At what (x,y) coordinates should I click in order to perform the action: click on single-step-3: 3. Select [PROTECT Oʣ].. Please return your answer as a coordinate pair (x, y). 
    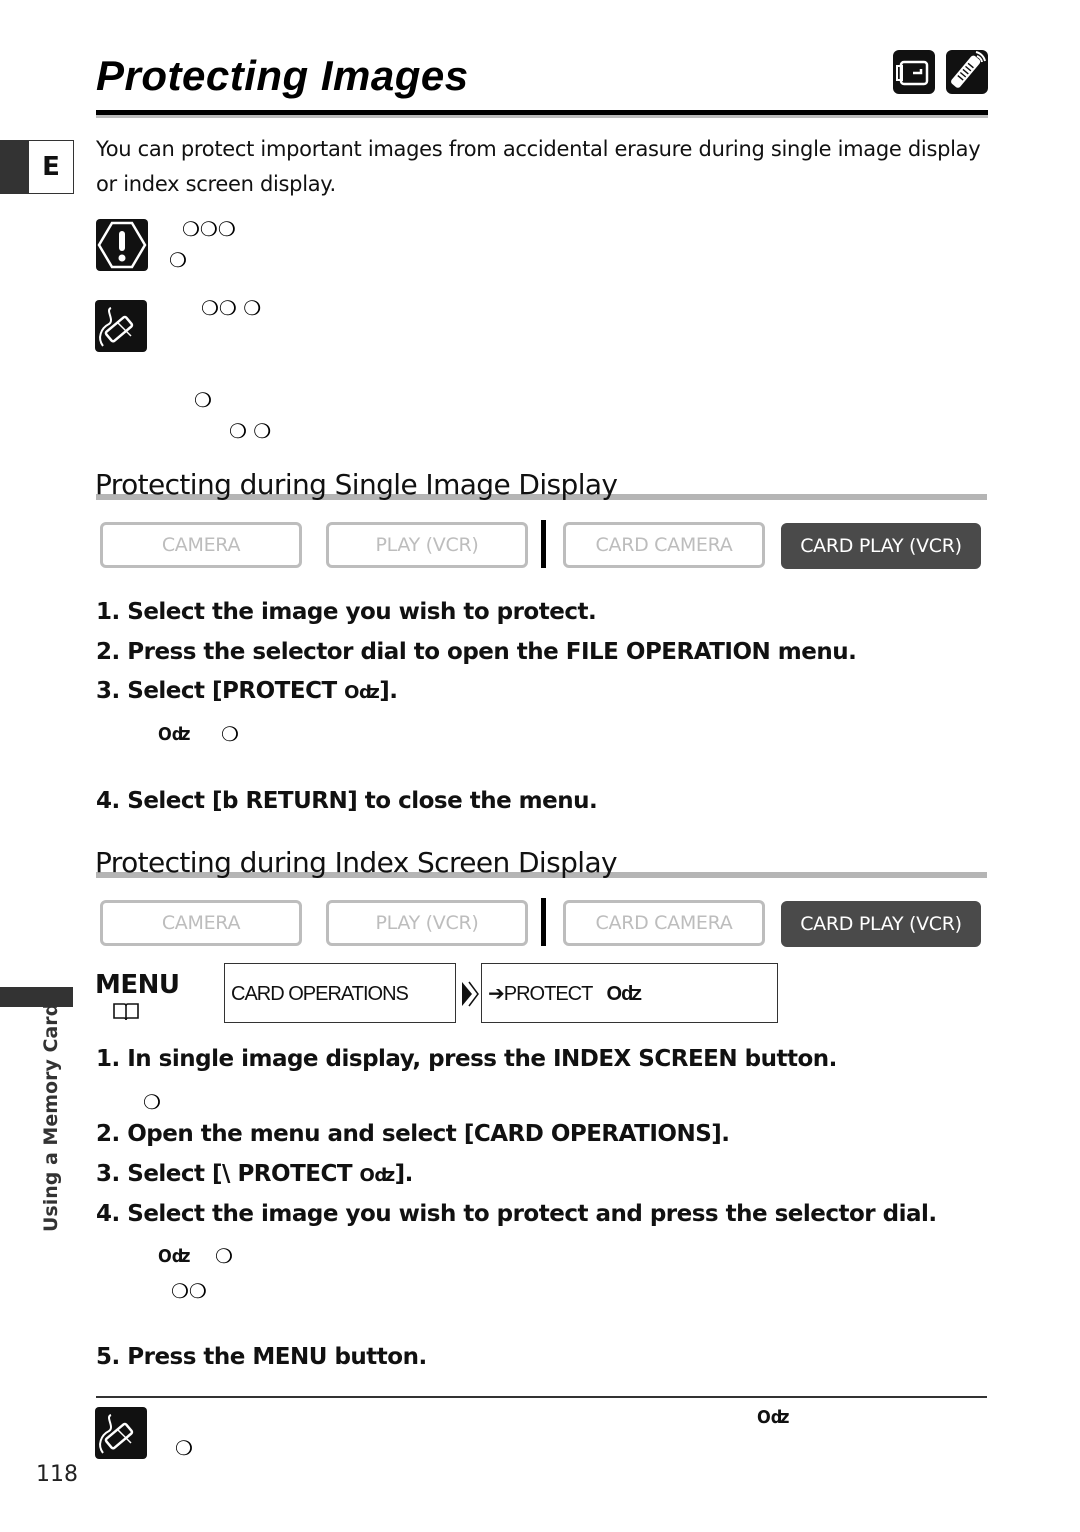
    Looking at the image, I should click on (247, 691).